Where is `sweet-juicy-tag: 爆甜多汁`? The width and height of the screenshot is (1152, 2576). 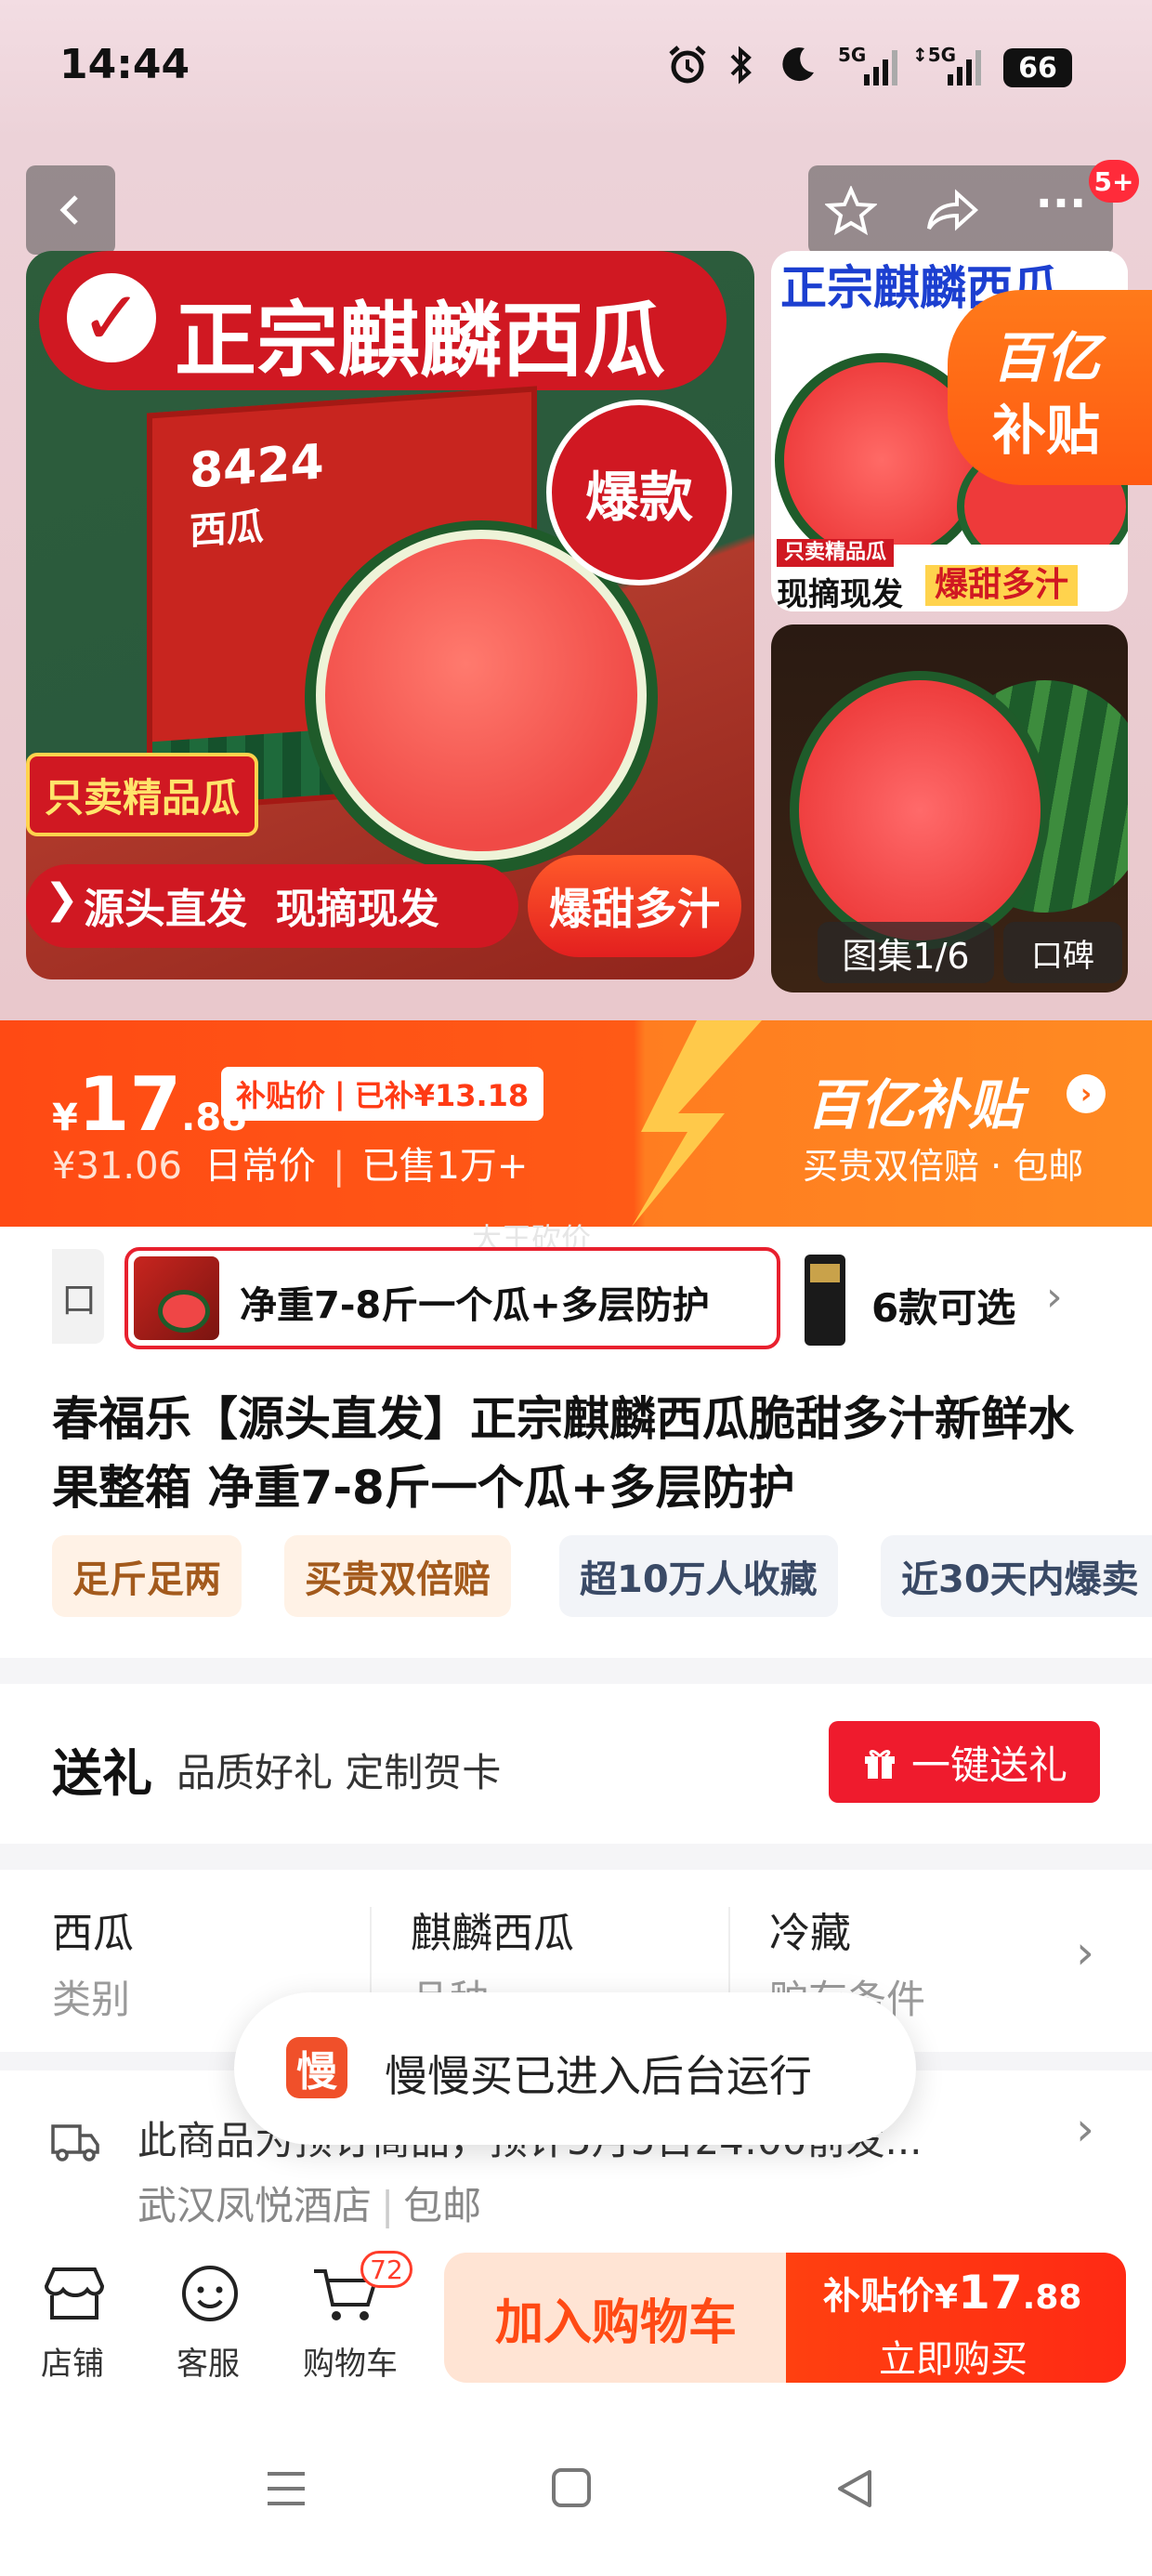
sweet-juicy-tag: 爆甜多汁 is located at coordinates (634, 906).